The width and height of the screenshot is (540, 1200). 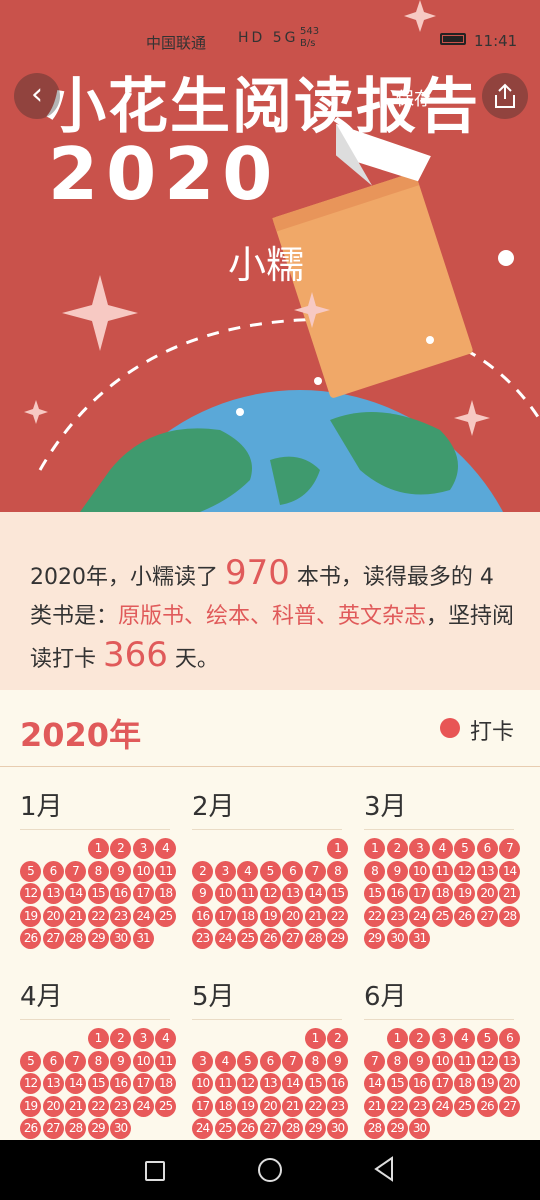 I want to click on net-speed-value: 543, so click(x=310, y=31).